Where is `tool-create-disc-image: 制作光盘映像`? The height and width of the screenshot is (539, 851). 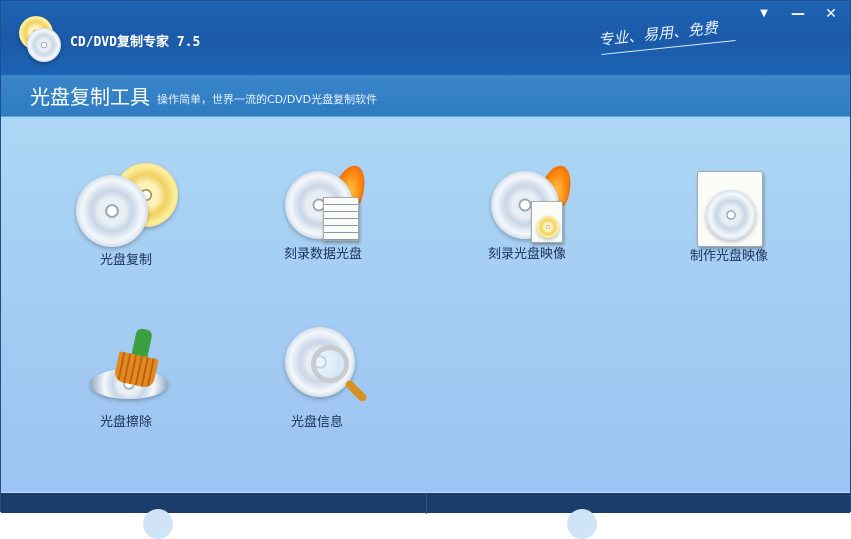 tool-create-disc-image: 制作光盘映像 is located at coordinates (729, 215).